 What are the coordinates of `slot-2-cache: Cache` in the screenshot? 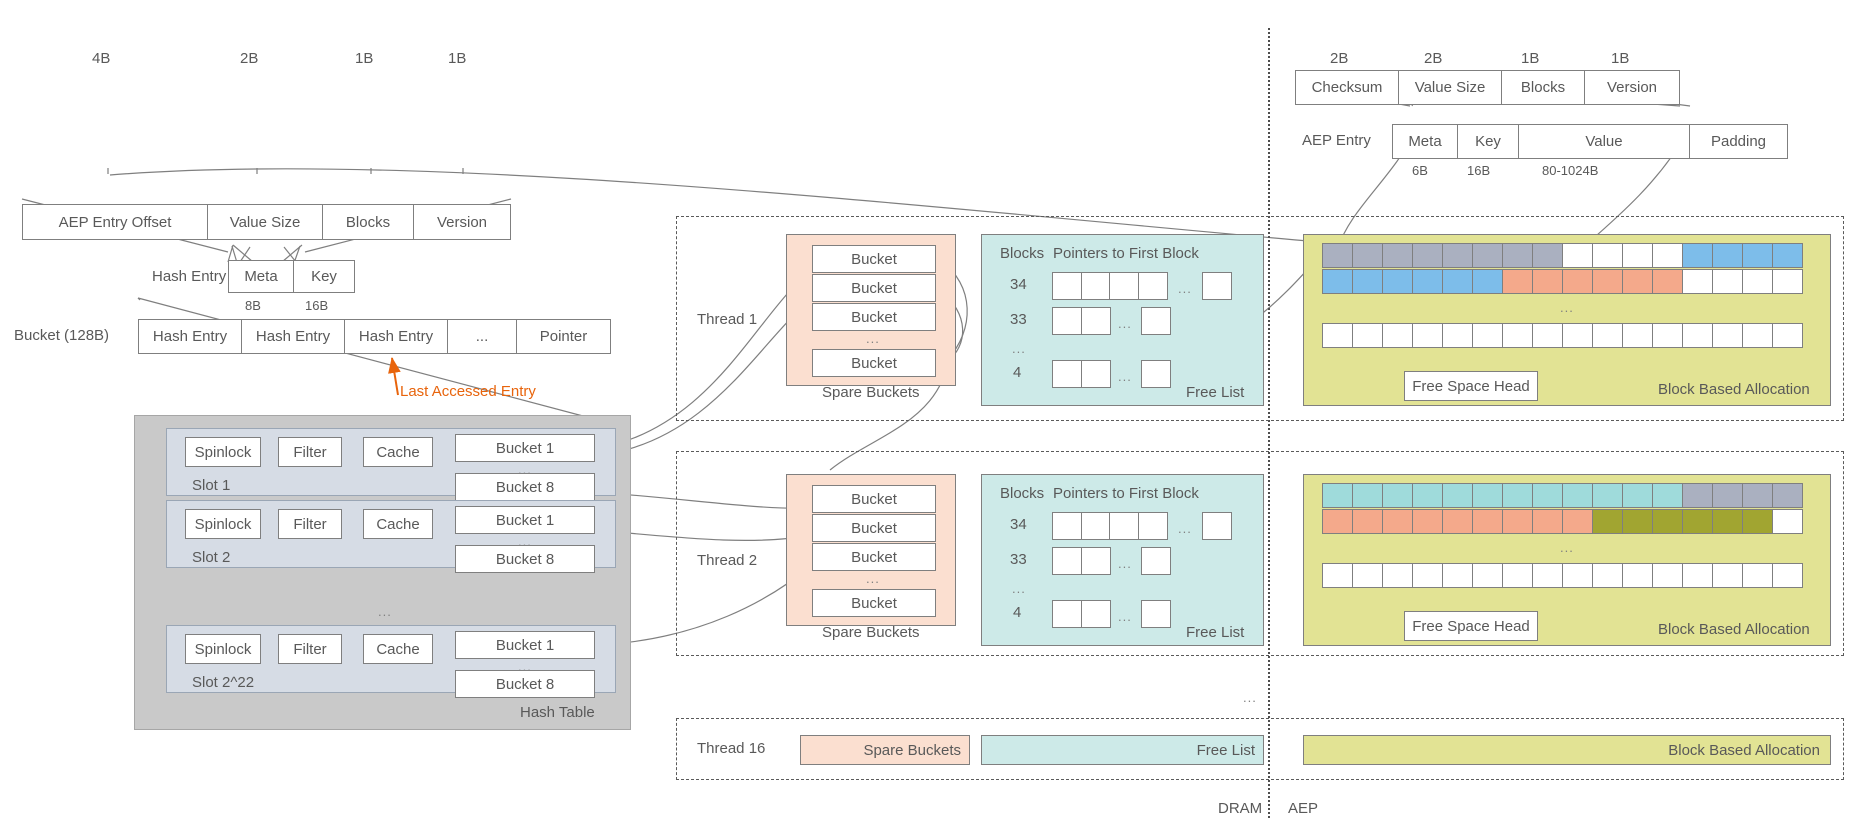 It's located at (398, 524).